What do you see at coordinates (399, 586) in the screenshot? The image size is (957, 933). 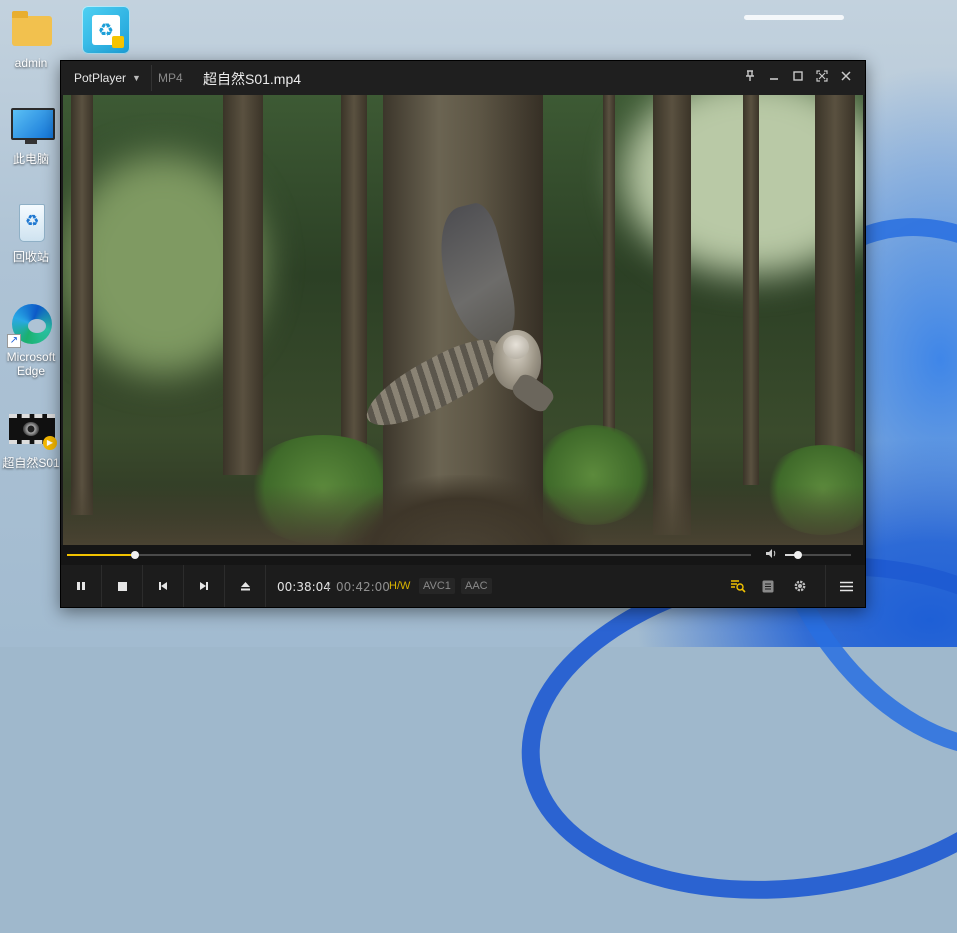 I see `hardware-decoding-badge: H/W` at bounding box center [399, 586].